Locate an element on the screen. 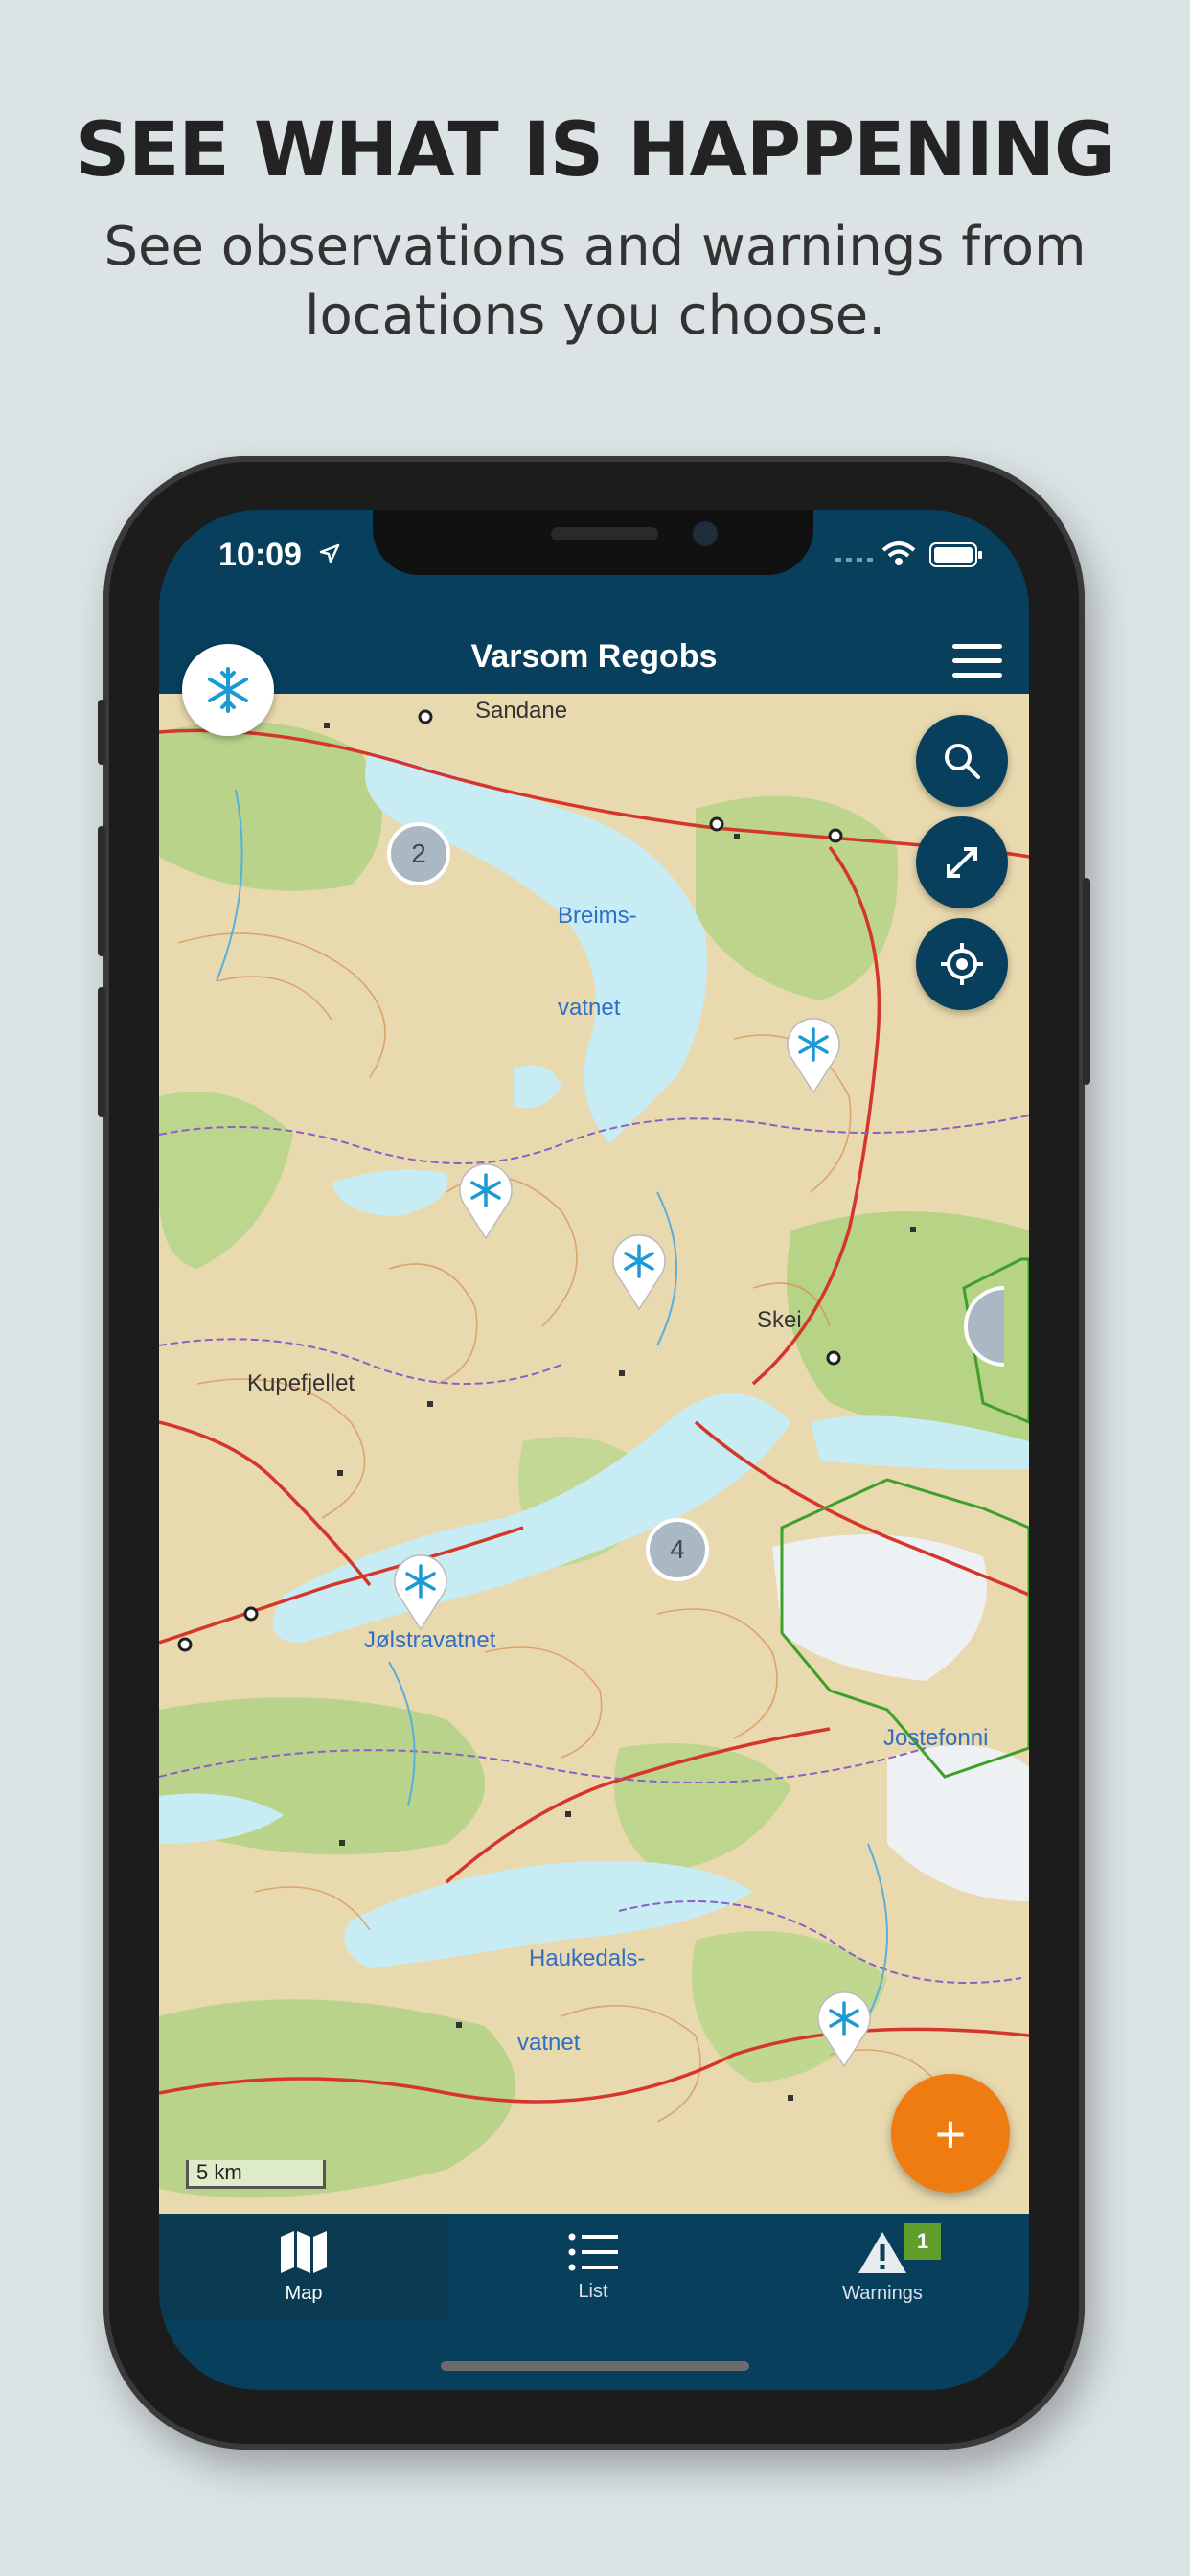 The image size is (1190, 2576). map-icon is located at coordinates (304, 2251).